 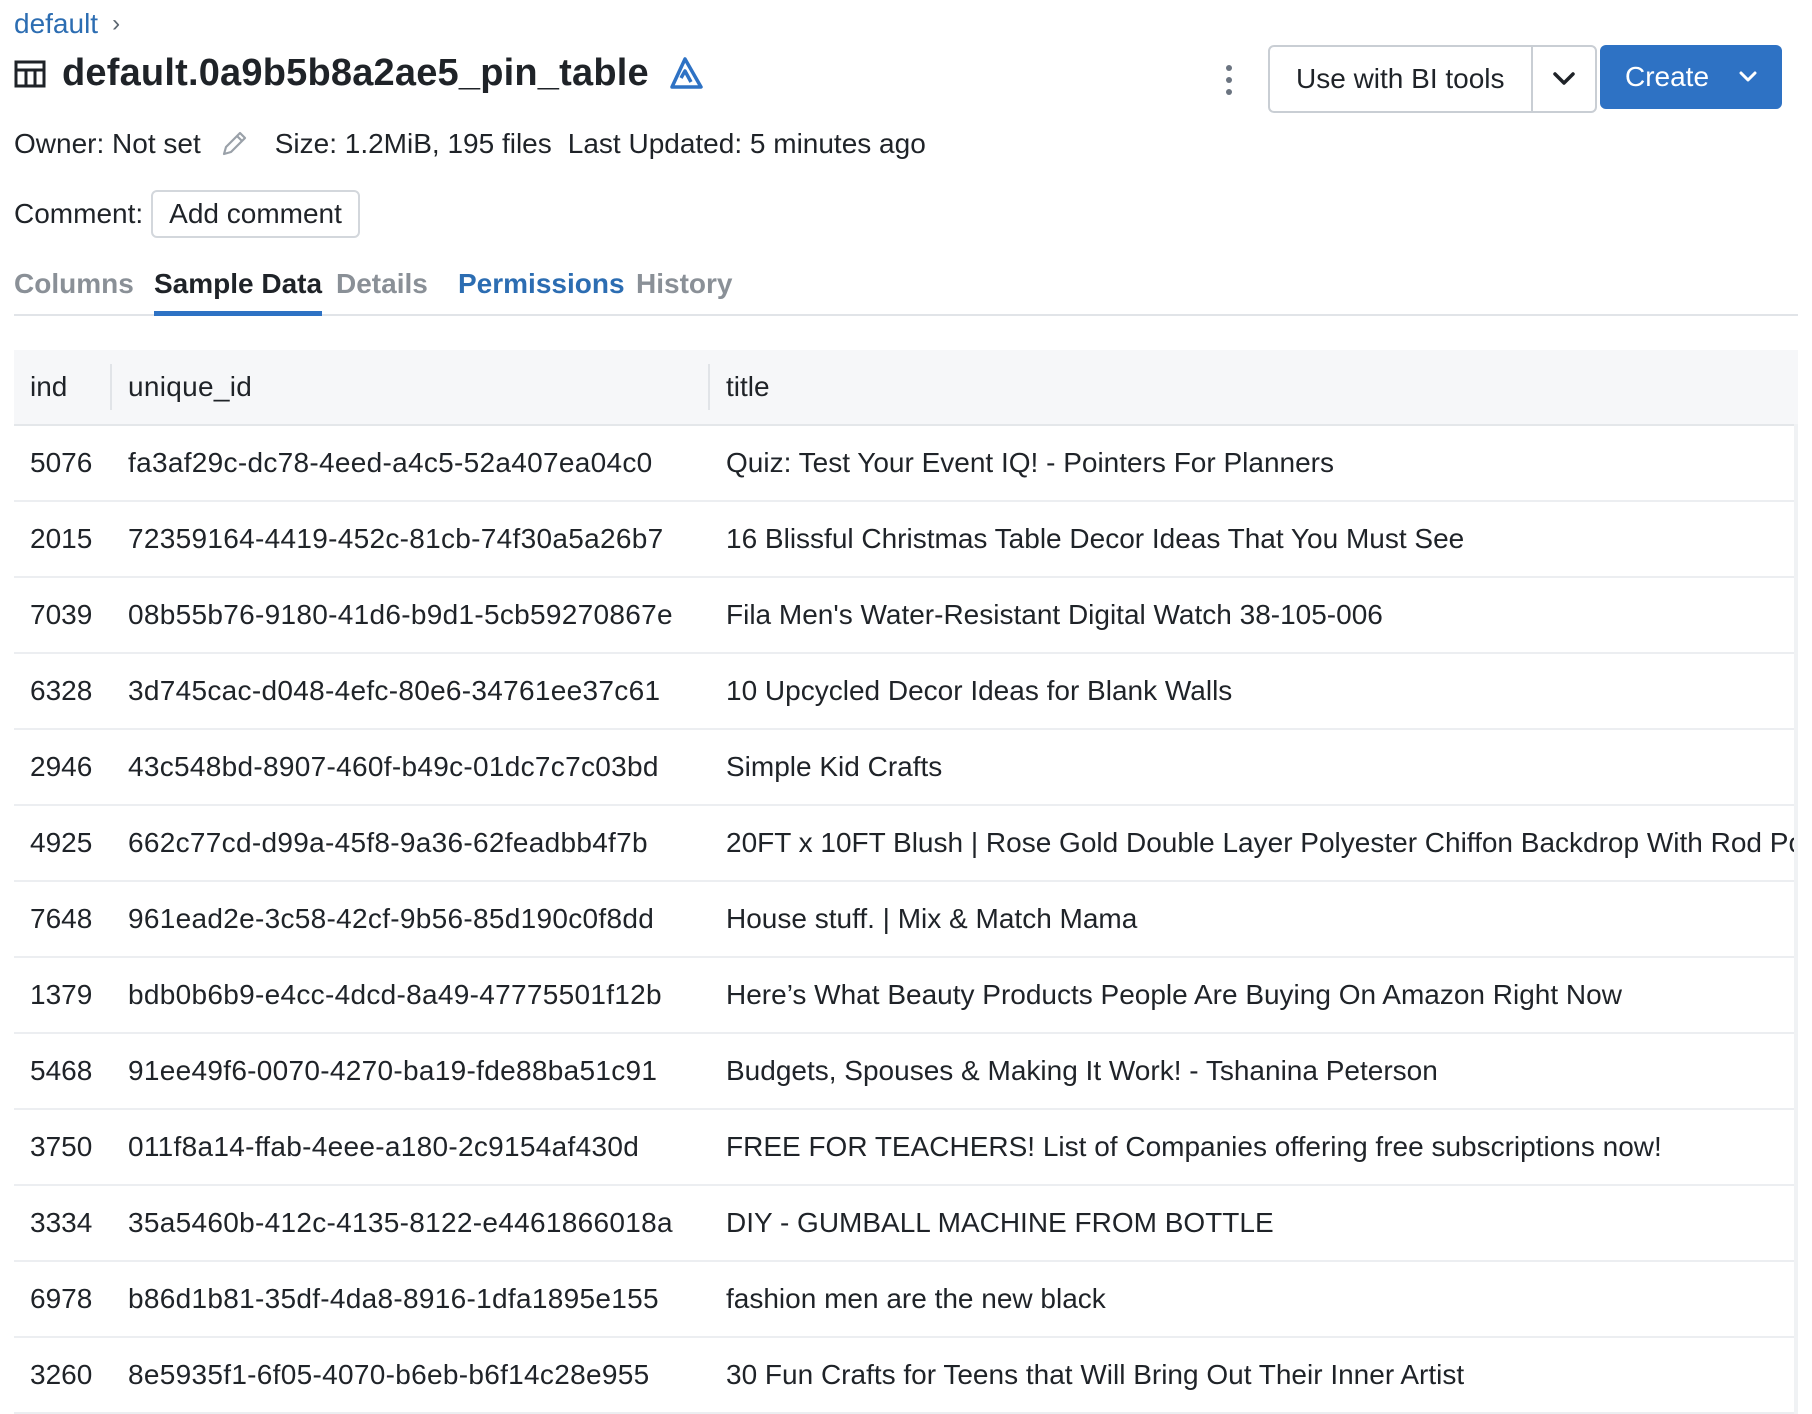 What do you see at coordinates (61, 1070) in the screenshot?
I see `cell-ind: 5468` at bounding box center [61, 1070].